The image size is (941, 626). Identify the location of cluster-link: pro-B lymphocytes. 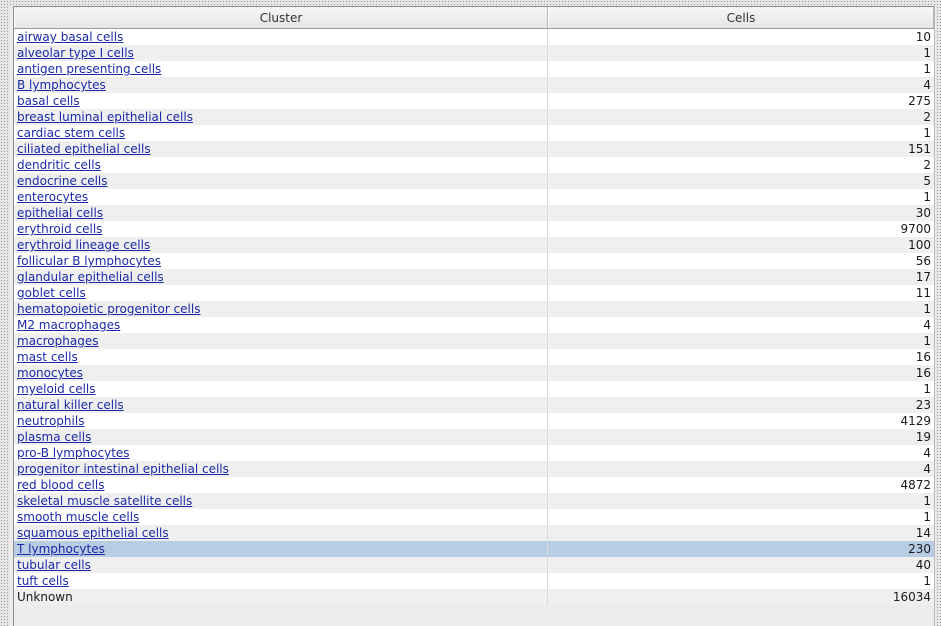
(73, 453).